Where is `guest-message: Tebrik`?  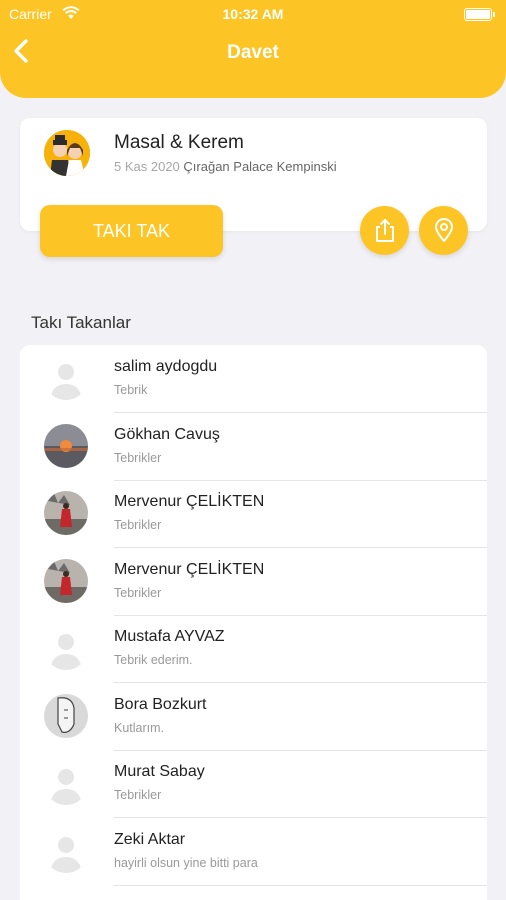
guest-message: Tebrik is located at coordinates (131, 390).